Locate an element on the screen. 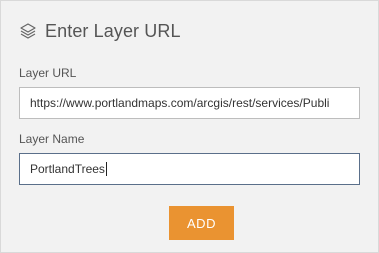  layer-name-value: PortlandTrees is located at coordinates (67, 169).